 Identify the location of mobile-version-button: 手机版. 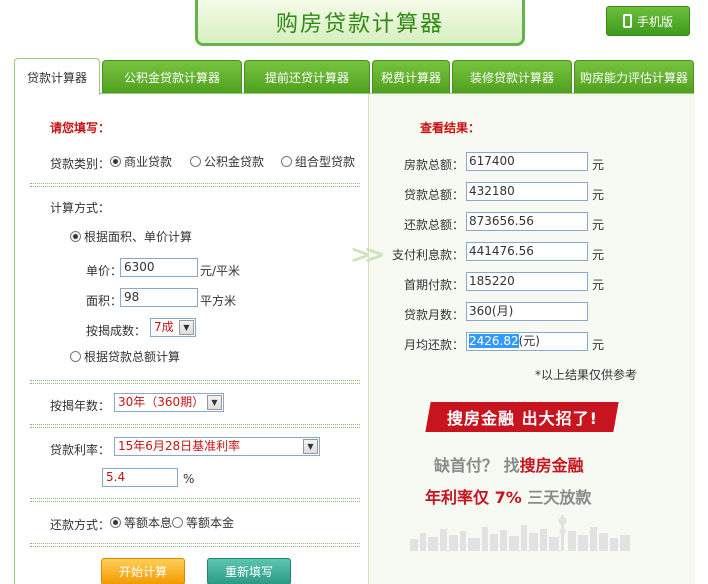
(648, 21).